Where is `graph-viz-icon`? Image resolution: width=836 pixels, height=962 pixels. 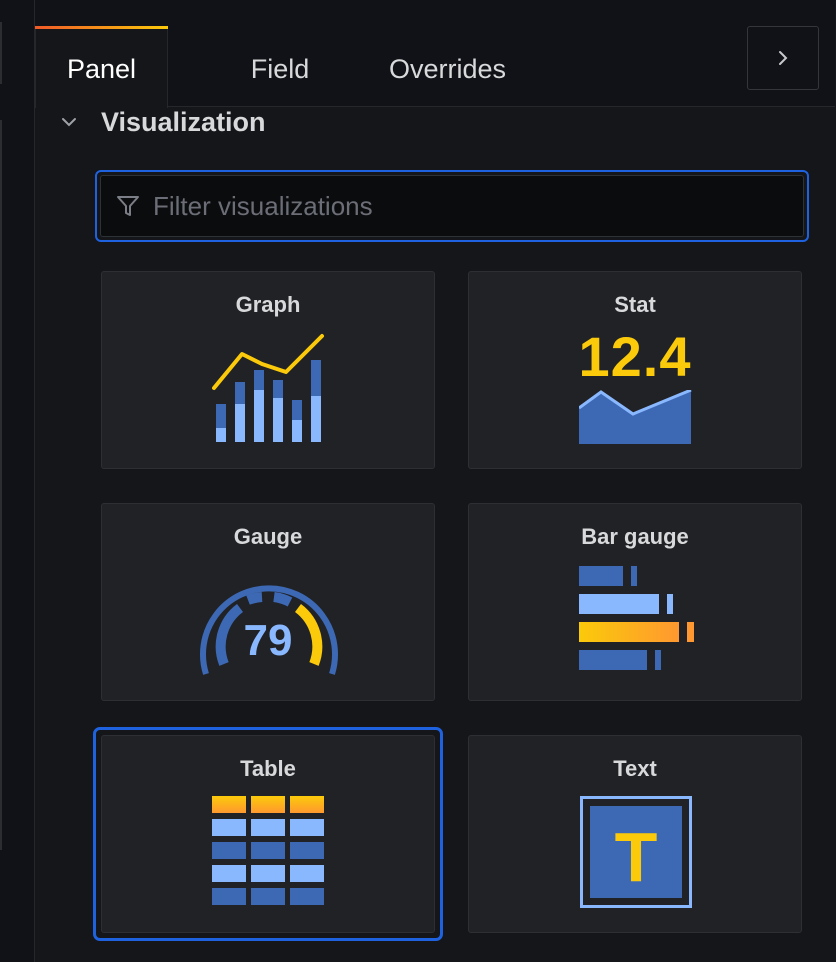 graph-viz-icon is located at coordinates (268, 388).